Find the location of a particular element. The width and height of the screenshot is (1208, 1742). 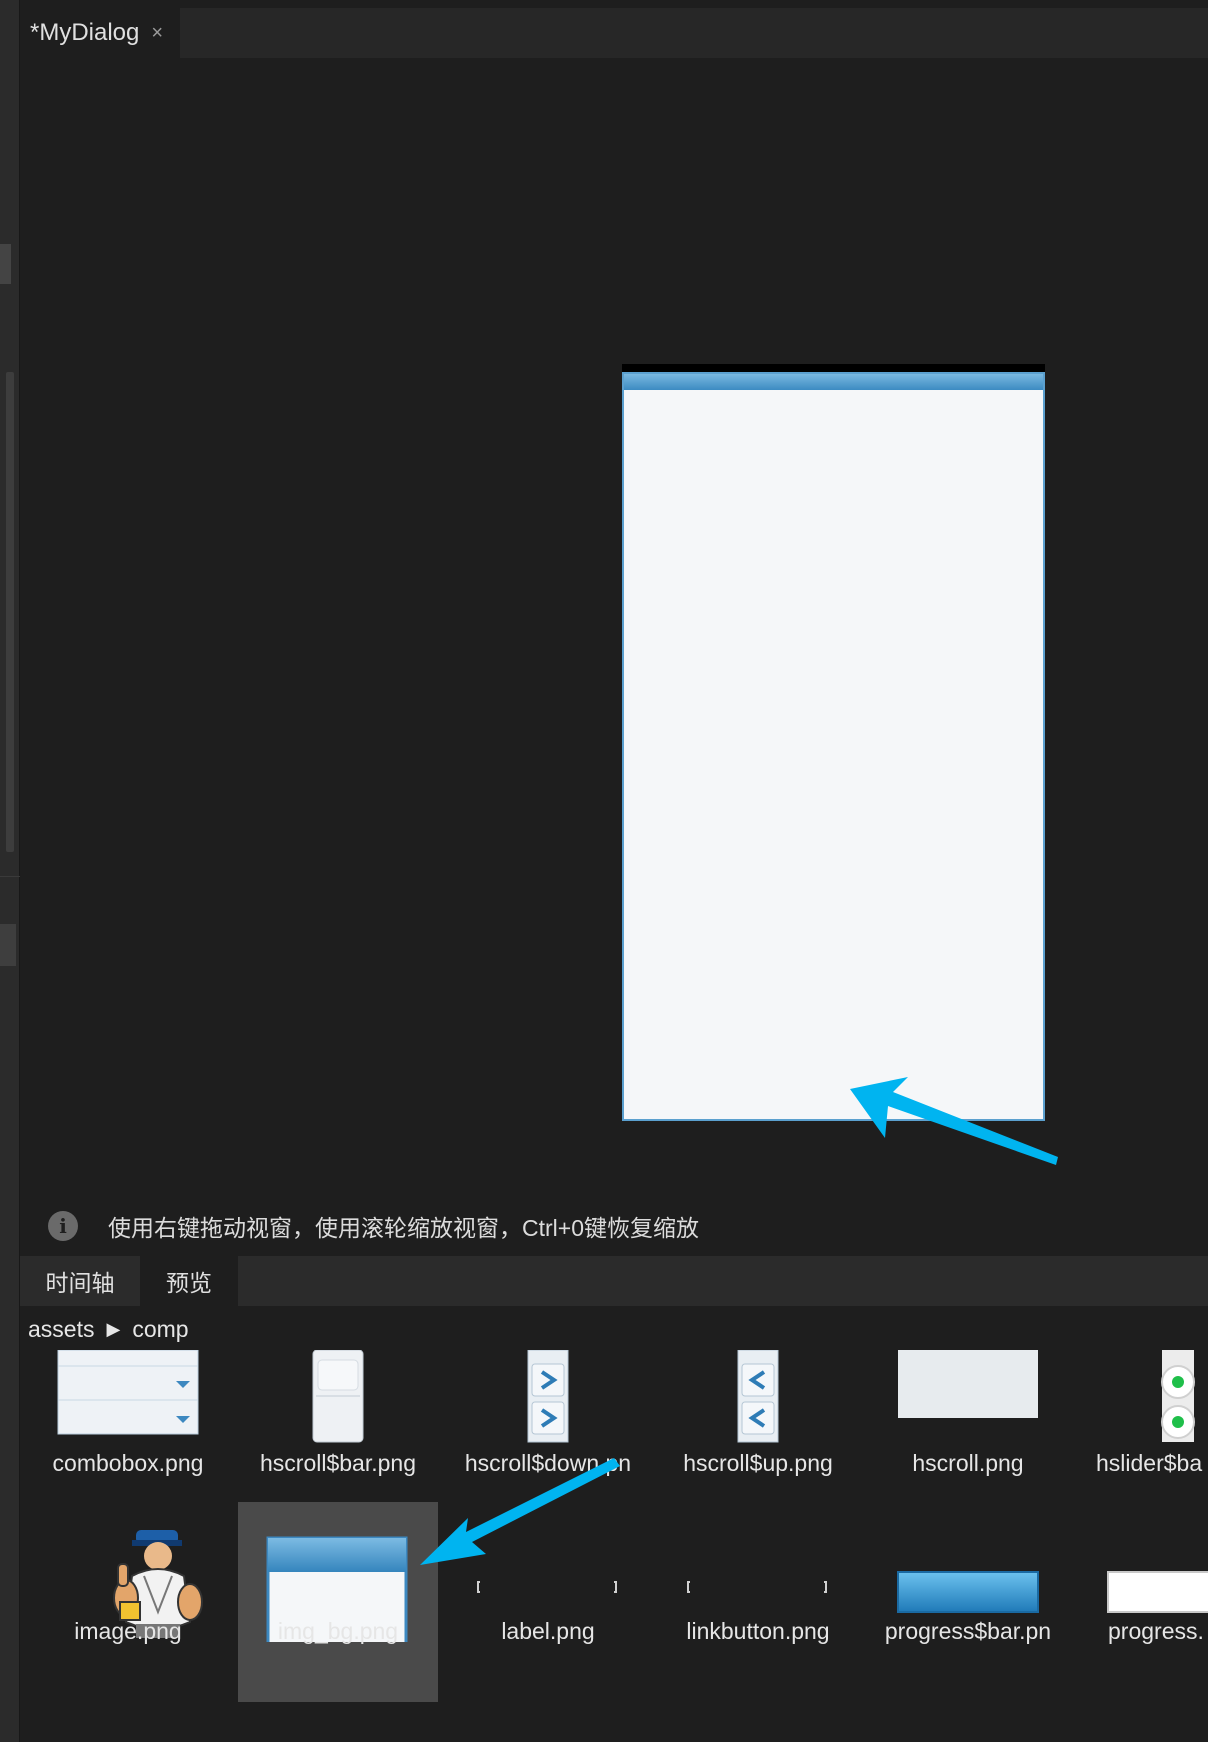

asset-progress: progress. is located at coordinates (1143, 1602).